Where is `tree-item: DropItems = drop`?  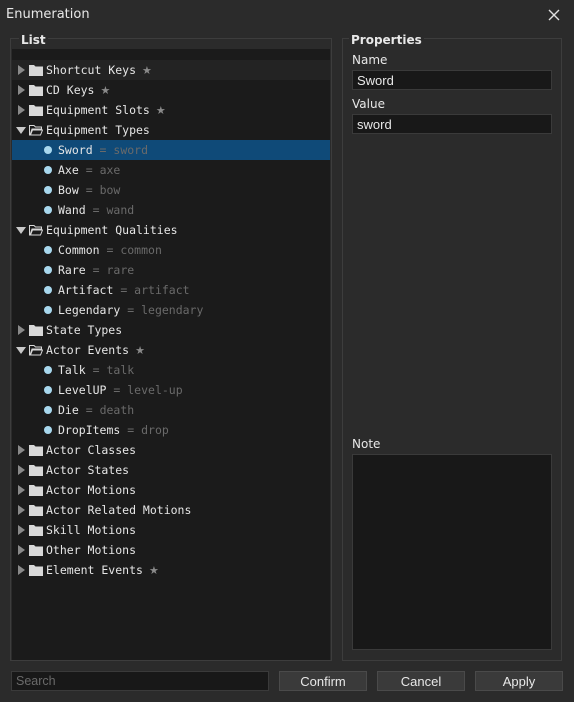
tree-item: DropItems = drop is located at coordinates (171, 430).